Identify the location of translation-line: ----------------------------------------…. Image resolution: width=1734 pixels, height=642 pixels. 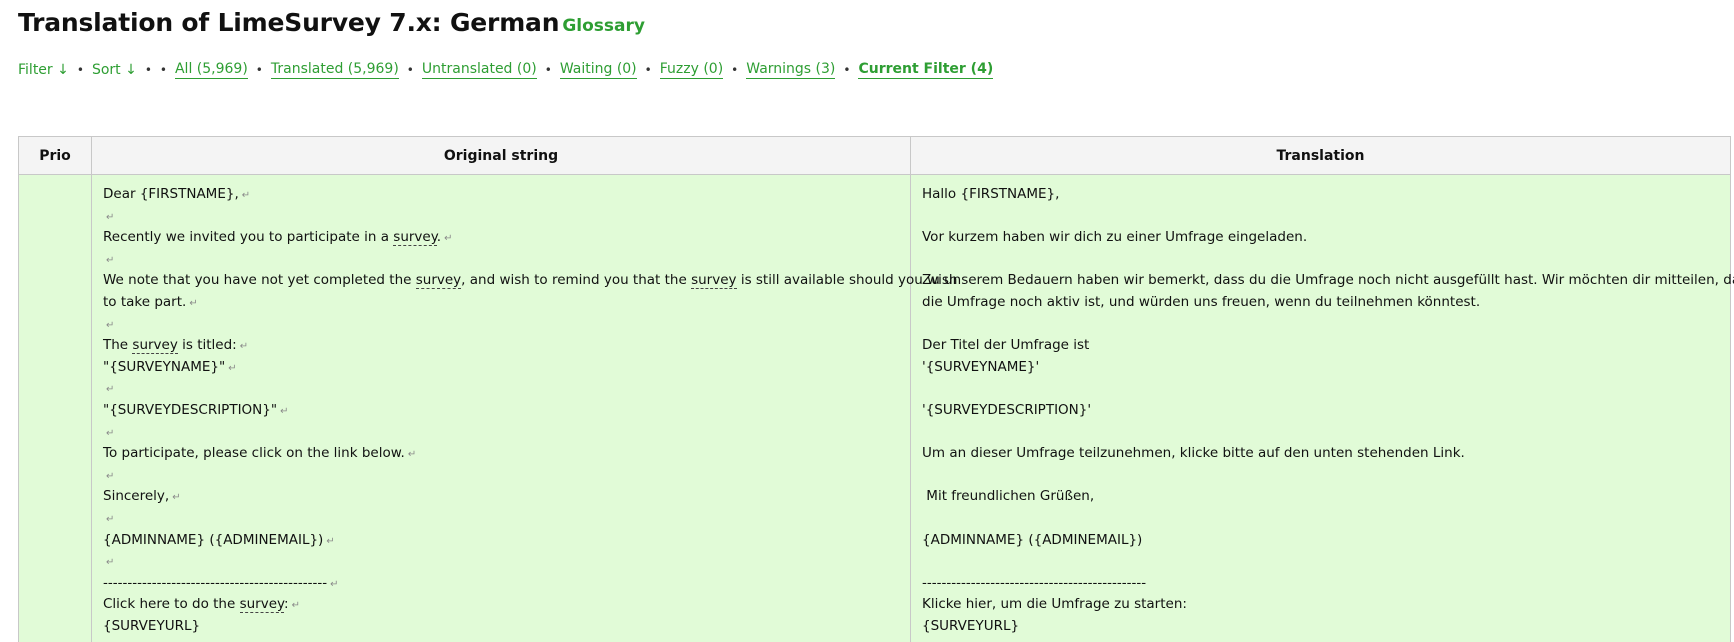
(1034, 582).